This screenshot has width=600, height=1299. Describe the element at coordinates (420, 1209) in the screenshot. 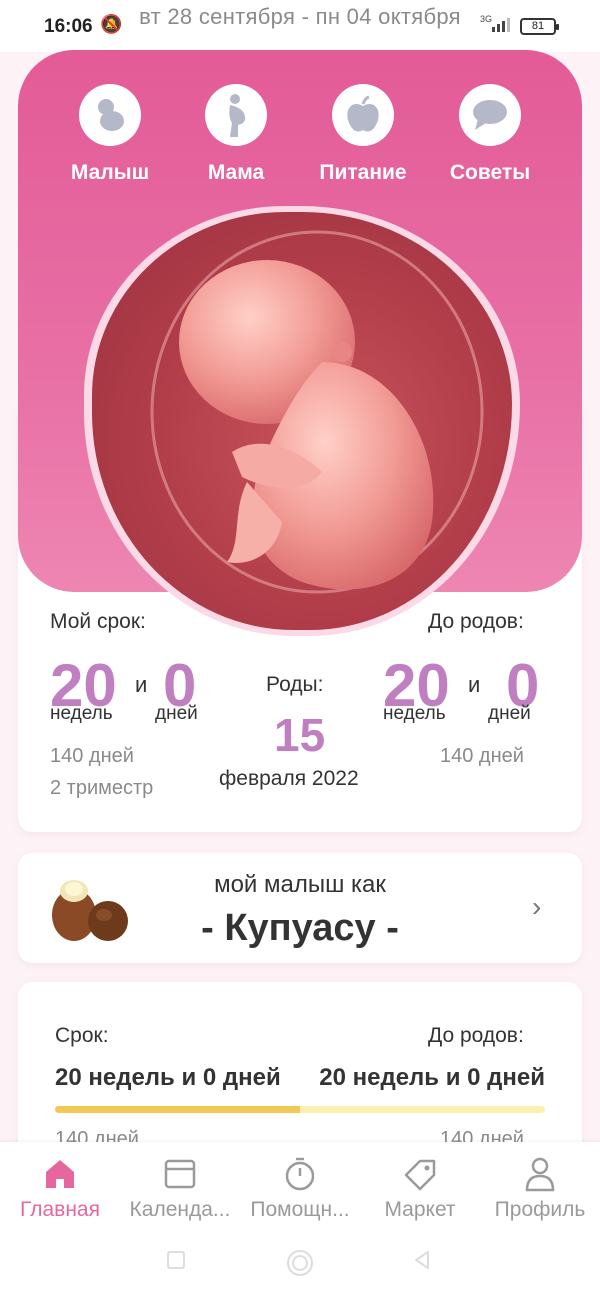

I see `nav-label: Маркет` at that location.